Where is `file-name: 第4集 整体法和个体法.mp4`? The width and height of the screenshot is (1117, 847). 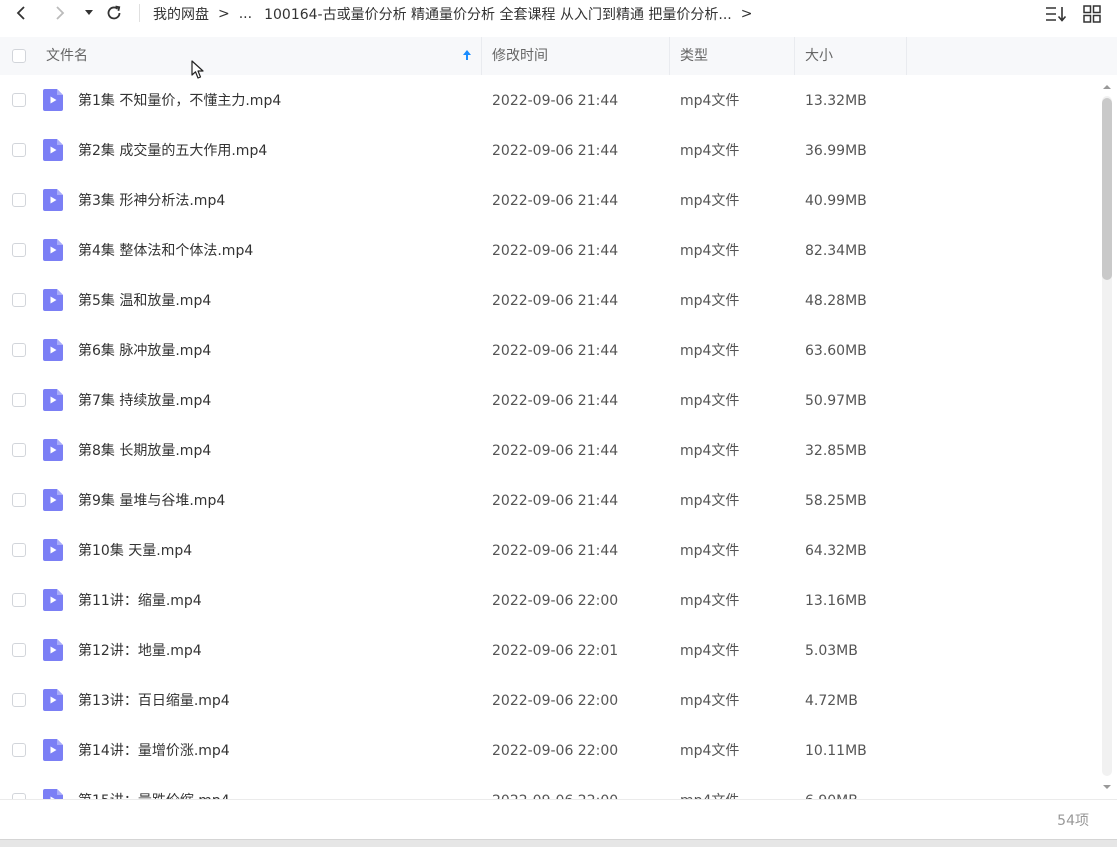 file-name: 第4集 整体法和个体法.mp4 is located at coordinates (165, 250).